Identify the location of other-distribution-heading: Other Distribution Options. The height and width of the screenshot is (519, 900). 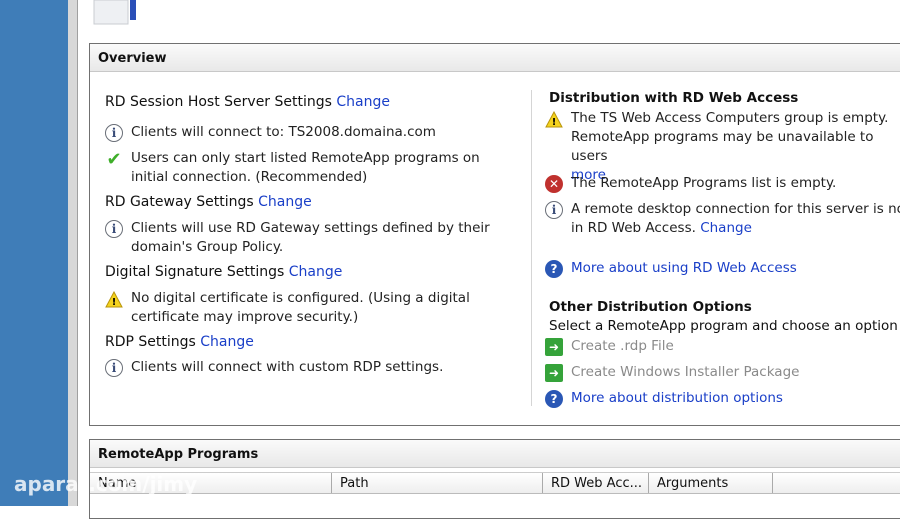
(650, 307).